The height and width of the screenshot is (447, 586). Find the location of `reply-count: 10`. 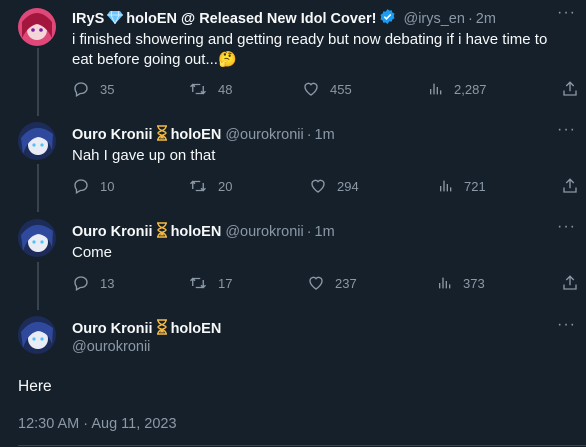

reply-count: 10 is located at coordinates (107, 186).